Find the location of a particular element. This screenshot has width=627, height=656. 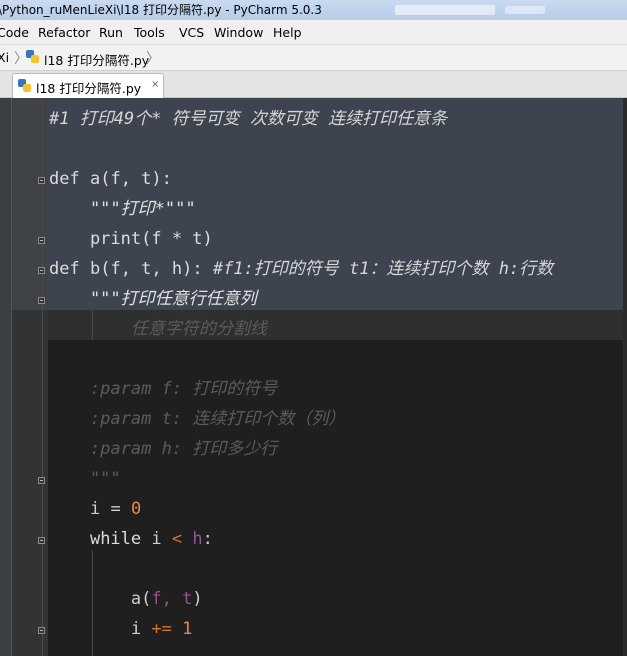

code-line: def b(f, t, h): #f1:打印的符号 t1：连续打印个数 h:行数 is located at coordinates (301, 269).